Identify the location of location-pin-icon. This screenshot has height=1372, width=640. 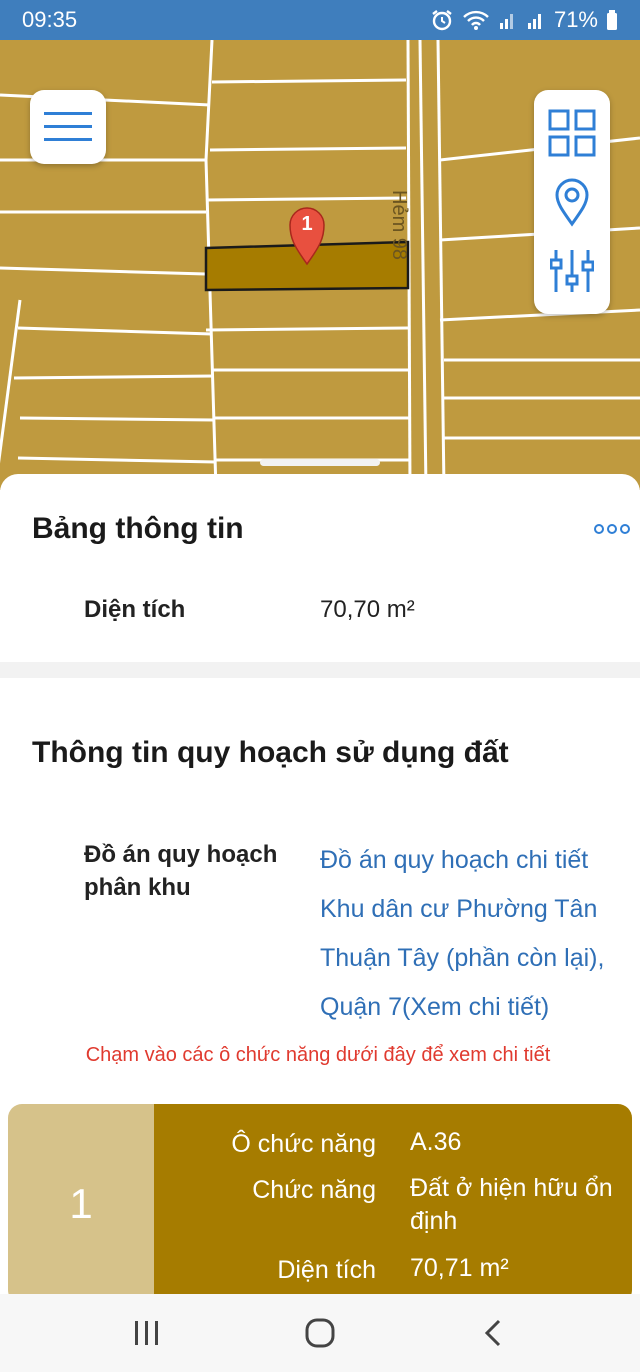
(572, 202).